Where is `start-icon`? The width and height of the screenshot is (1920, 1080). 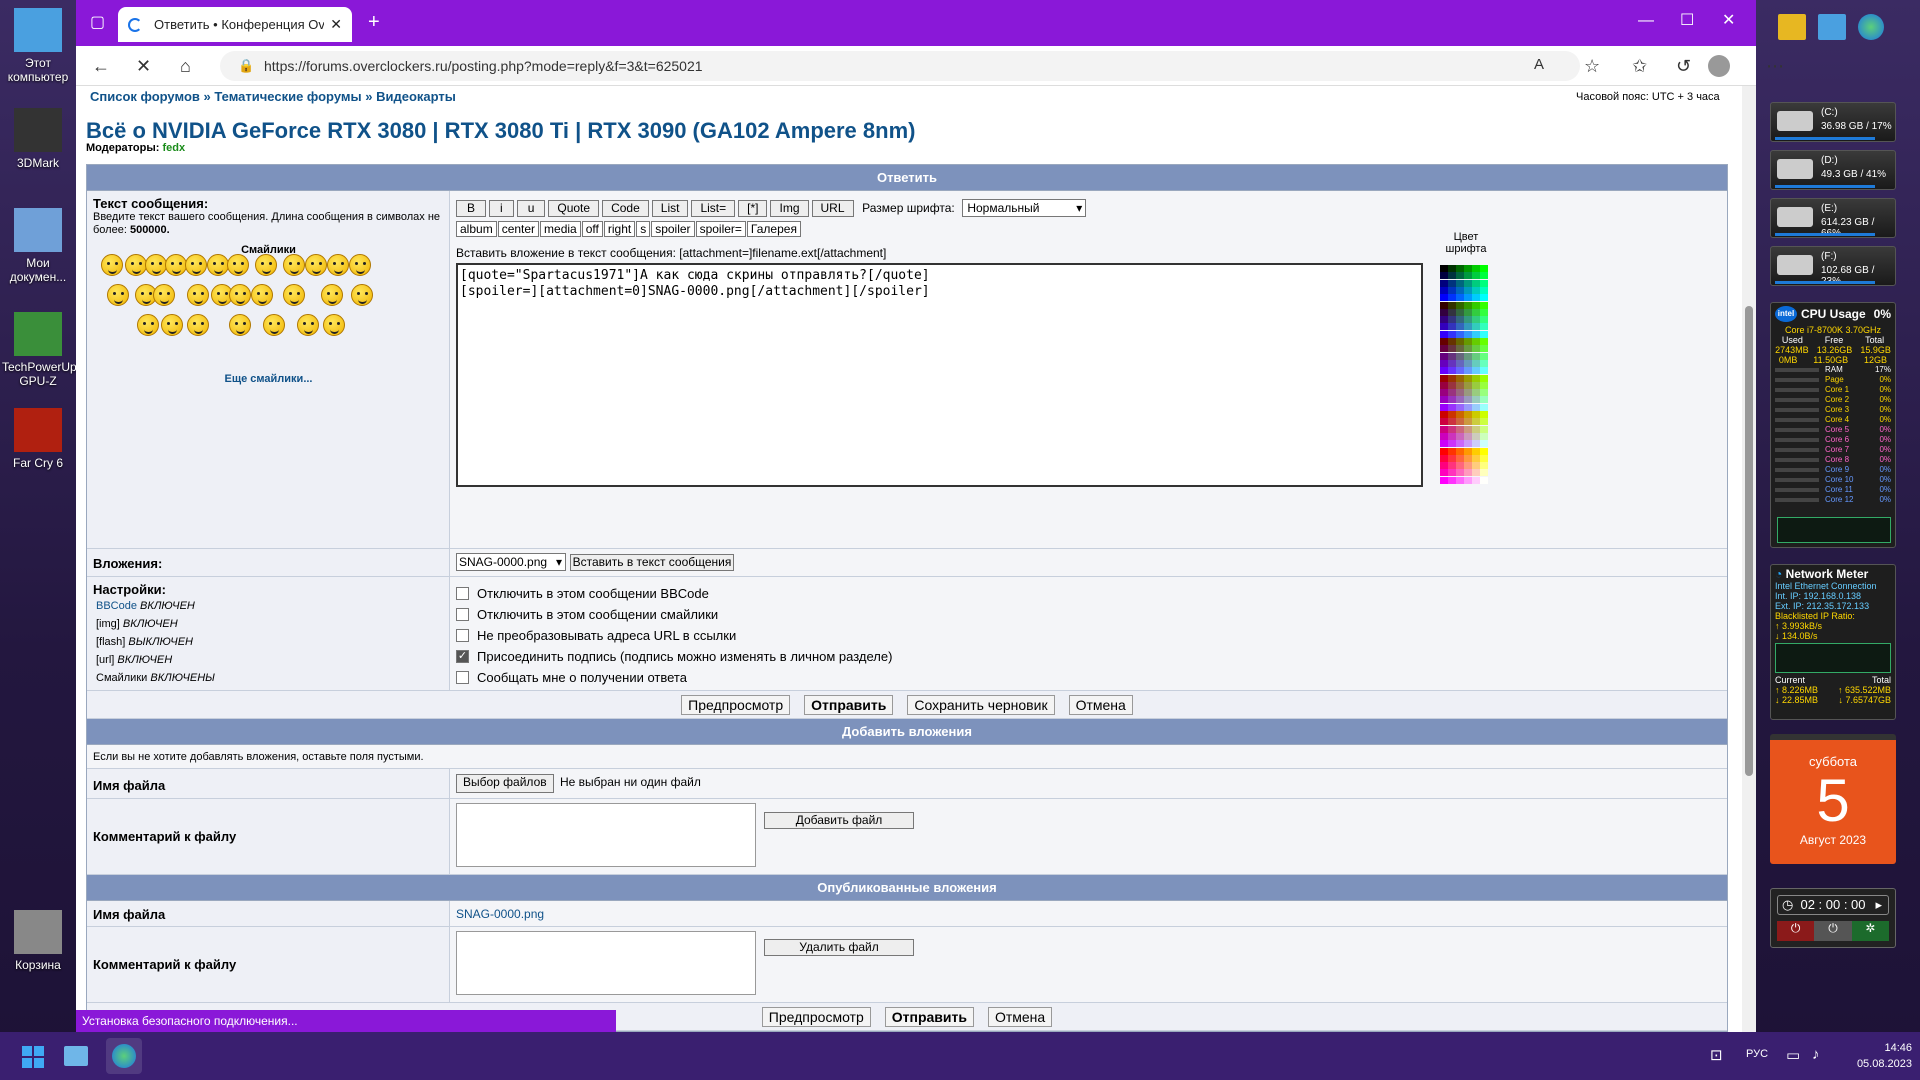
start-icon is located at coordinates (33, 1057).